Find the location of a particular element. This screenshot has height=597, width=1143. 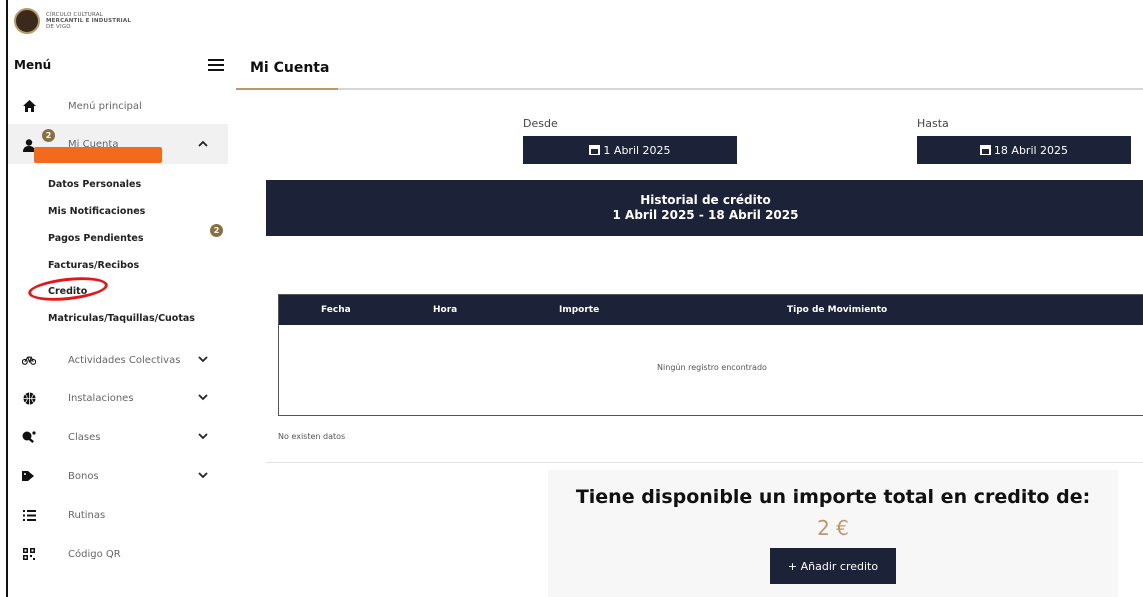

desde-date-picker: 1 Abril 2025 is located at coordinates (630, 150).